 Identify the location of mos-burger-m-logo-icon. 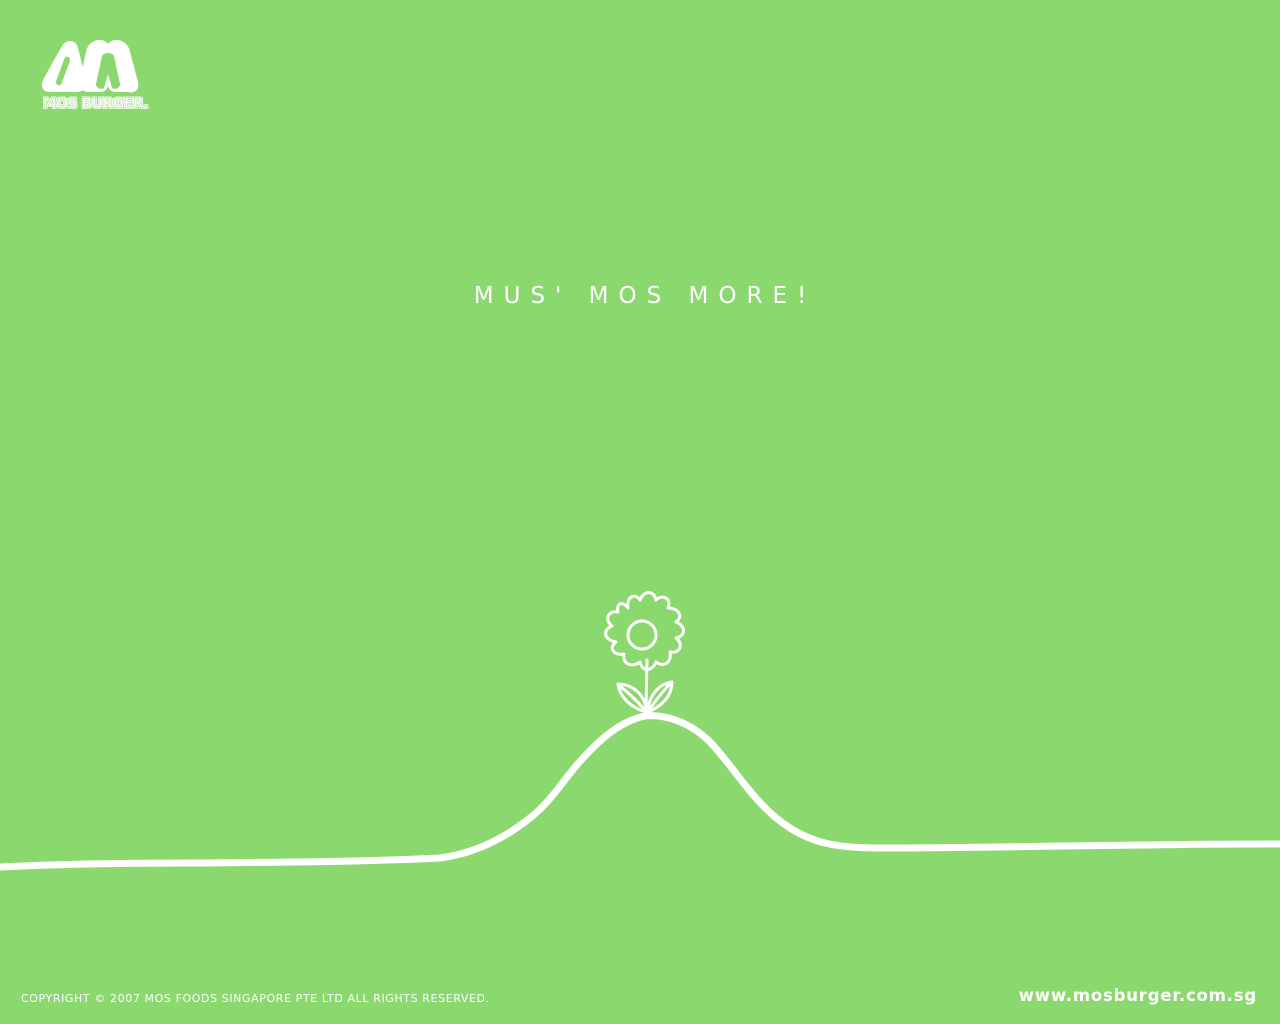
(90, 66).